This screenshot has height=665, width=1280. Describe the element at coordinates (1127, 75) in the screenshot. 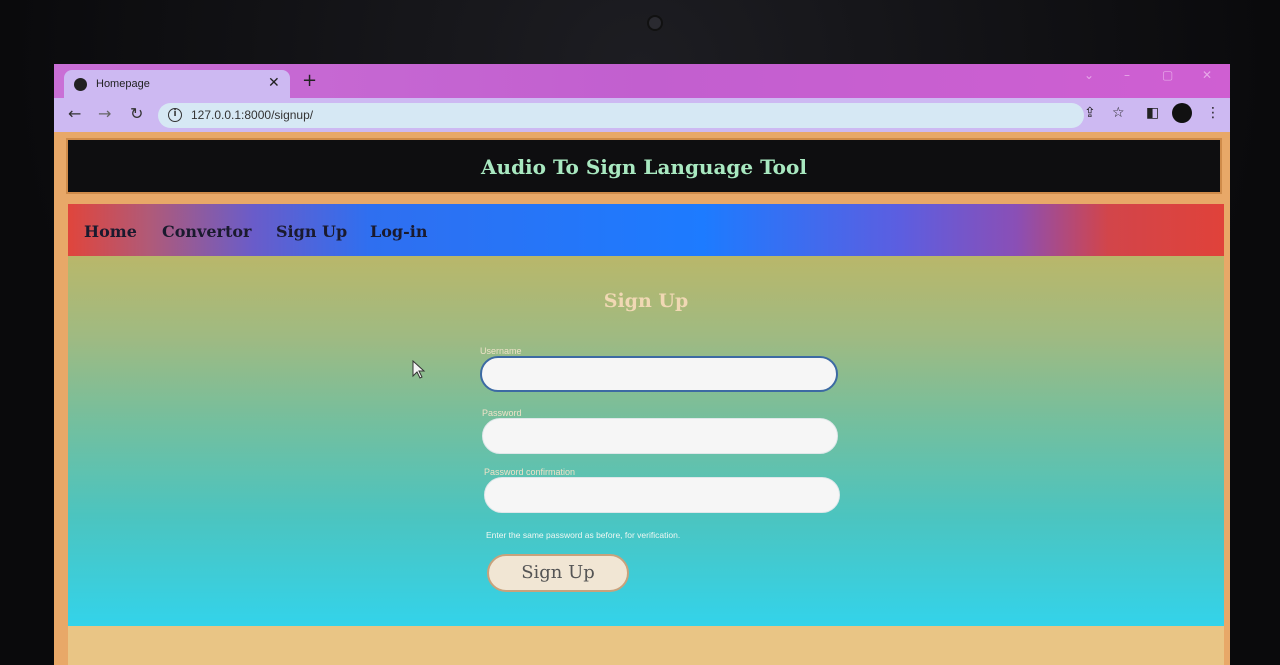

I see `minimize-icon: –` at that location.